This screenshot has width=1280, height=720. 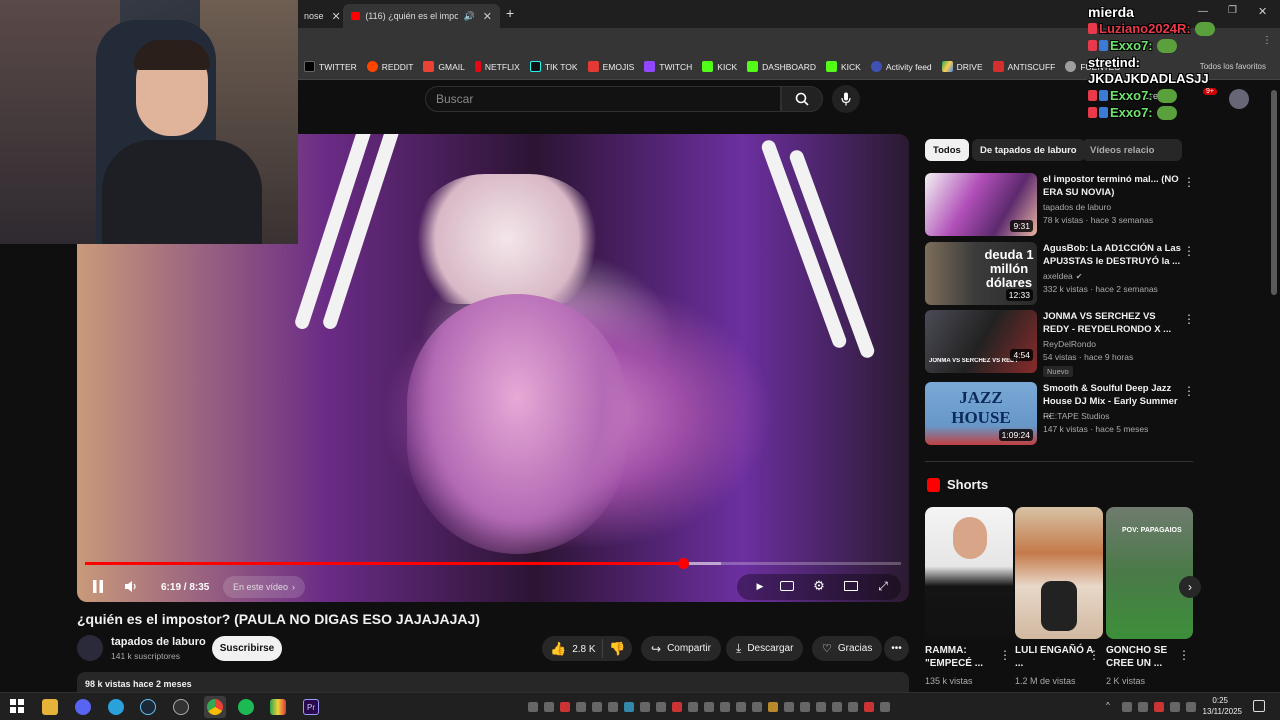 I want to click on subtitles-button, so click(x=787, y=586).